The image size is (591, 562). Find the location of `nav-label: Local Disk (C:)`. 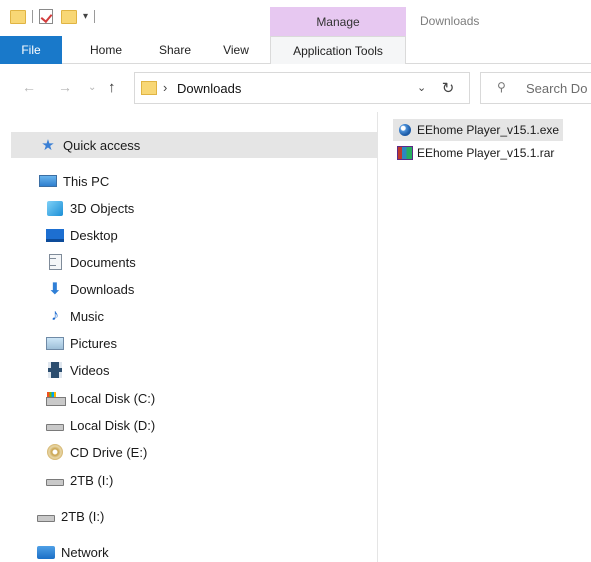

nav-label: Local Disk (C:) is located at coordinates (113, 398).